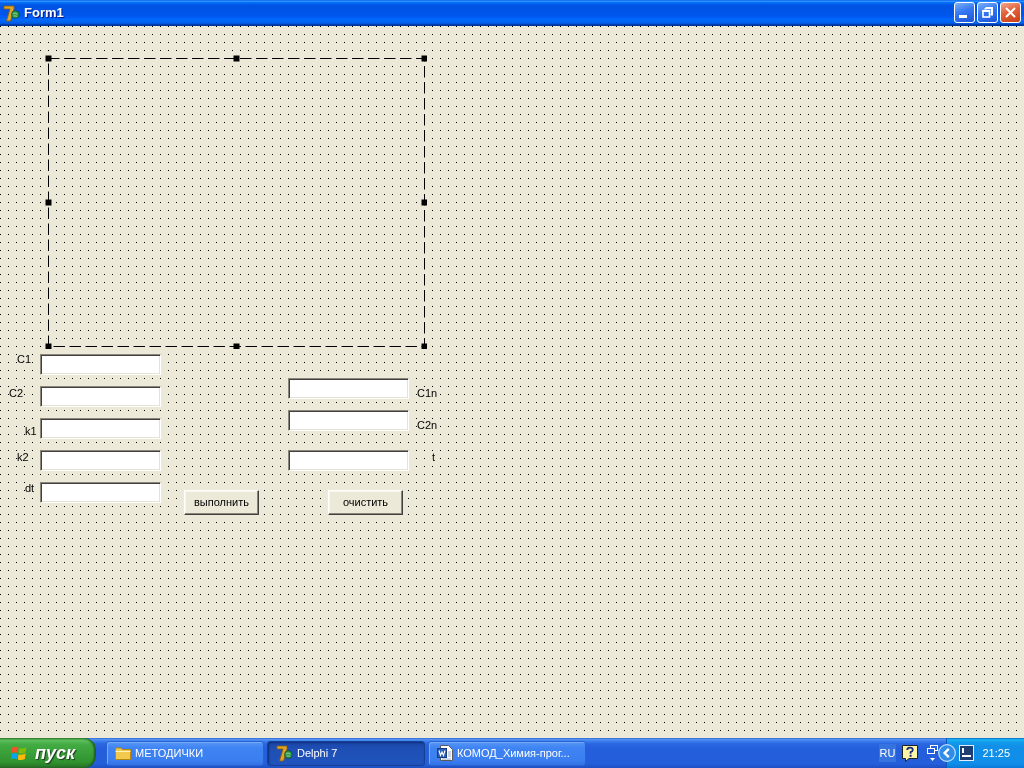 The height and width of the screenshot is (768, 1024). I want to click on field-label: k2, so click(23, 457).